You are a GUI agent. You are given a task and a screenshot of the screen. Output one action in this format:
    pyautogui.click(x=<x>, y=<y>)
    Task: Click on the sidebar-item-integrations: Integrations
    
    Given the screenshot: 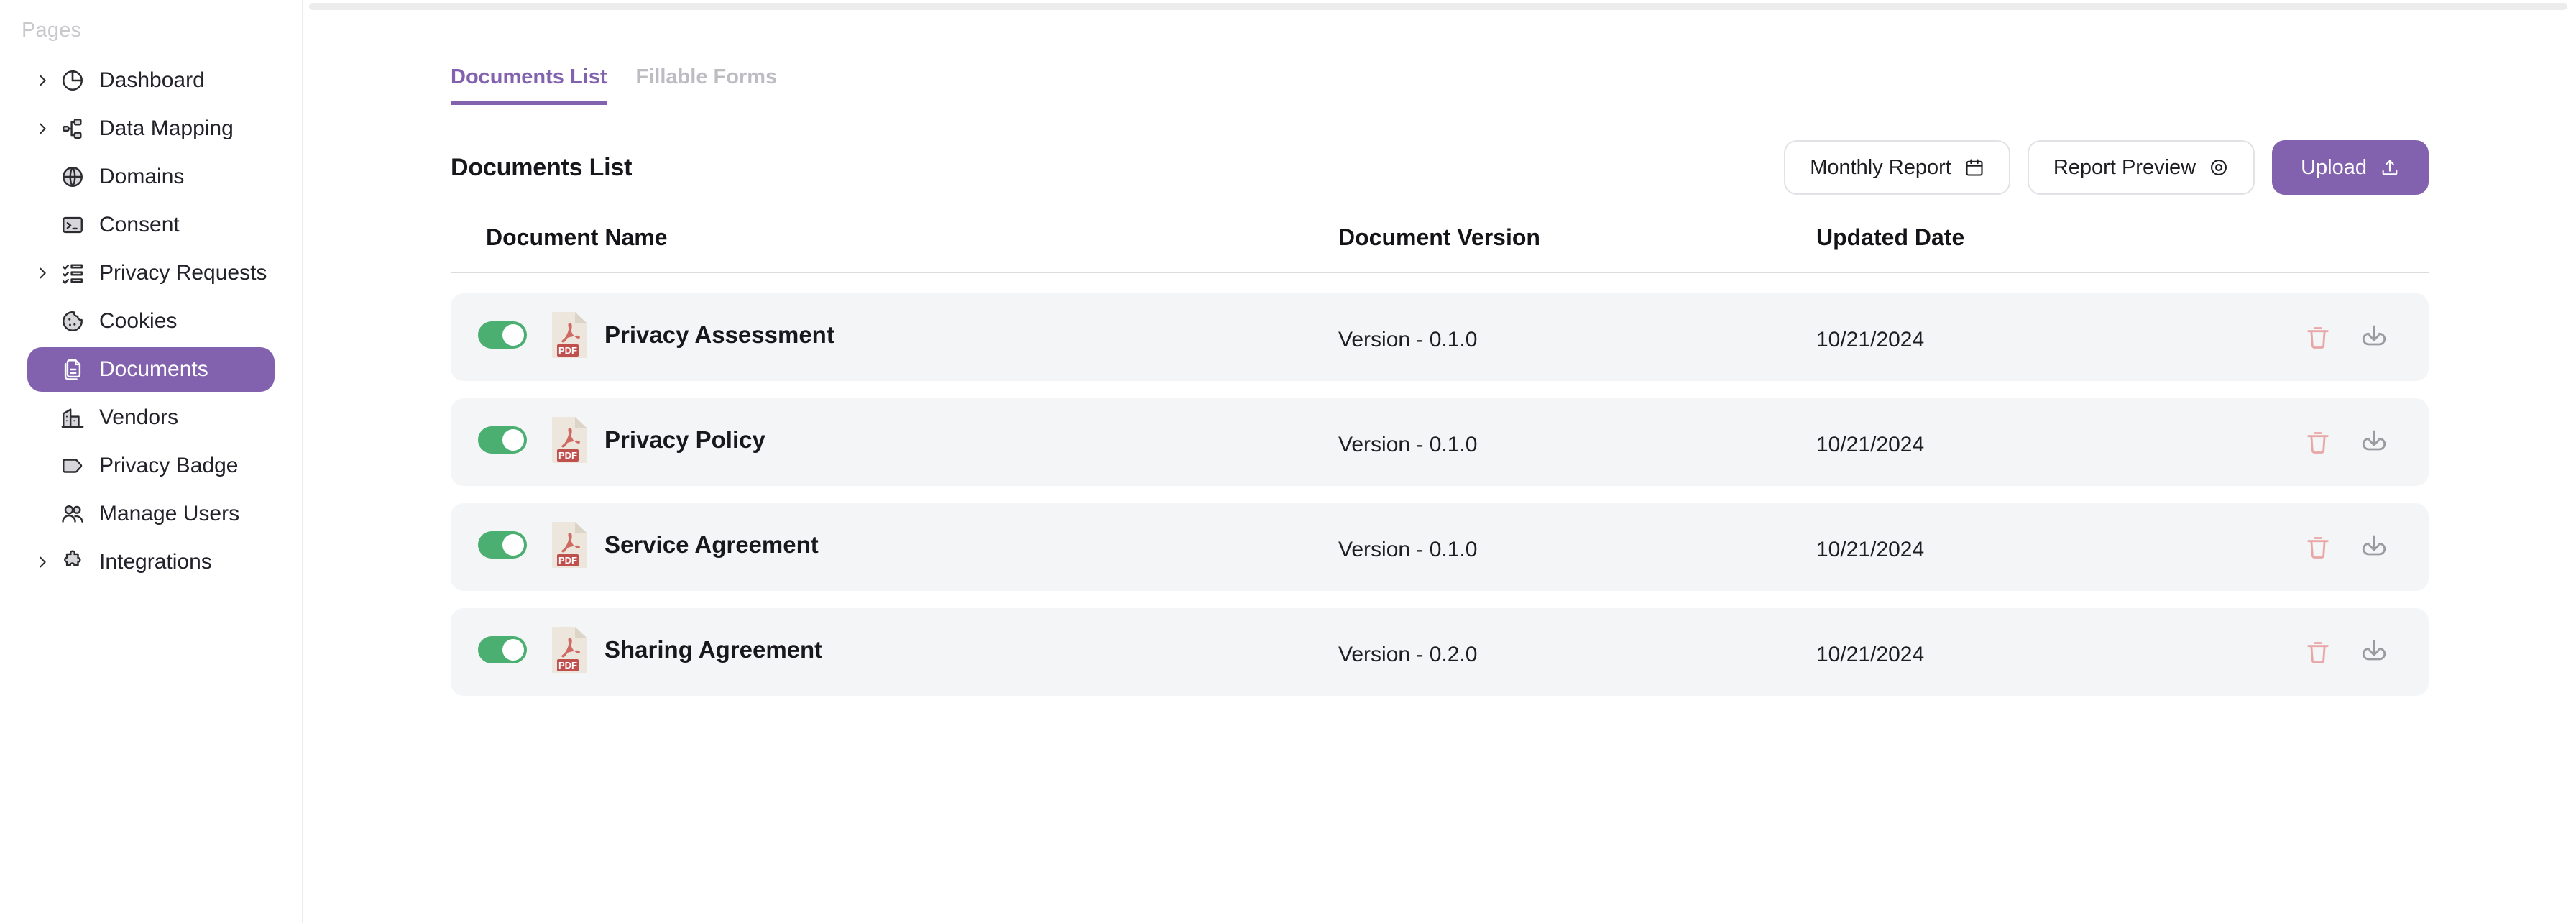 What is the action you would take?
    pyautogui.click(x=151, y=562)
    